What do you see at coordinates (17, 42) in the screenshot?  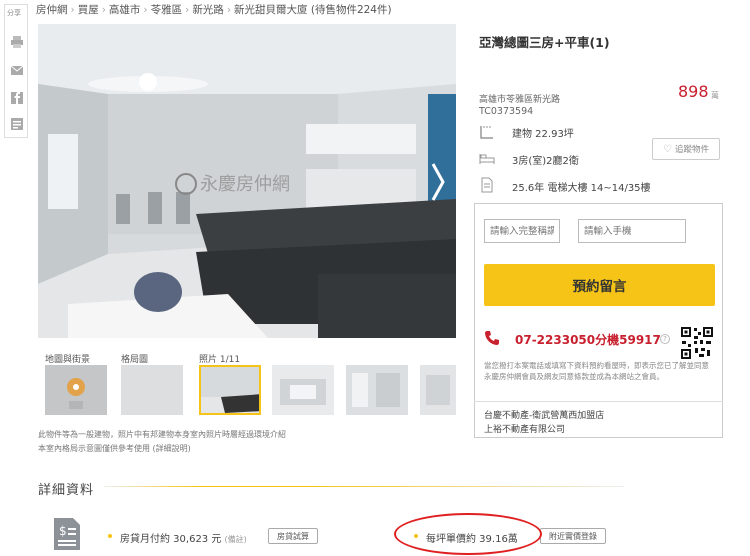 I see `print-icon` at bounding box center [17, 42].